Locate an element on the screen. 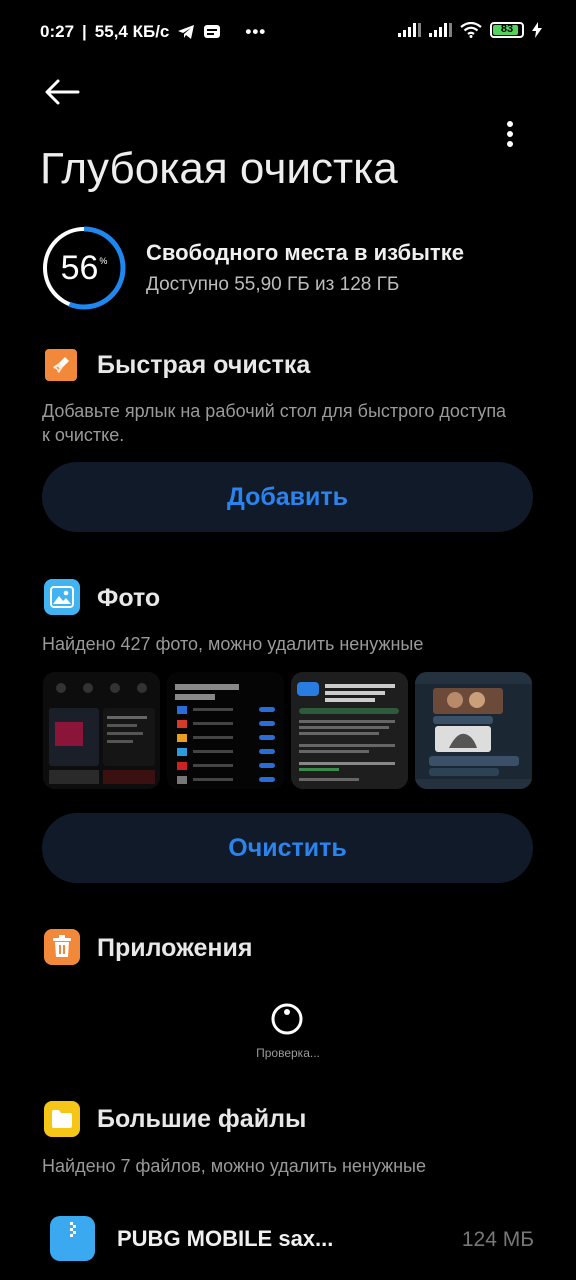  signal-2-icon is located at coordinates (440, 30).